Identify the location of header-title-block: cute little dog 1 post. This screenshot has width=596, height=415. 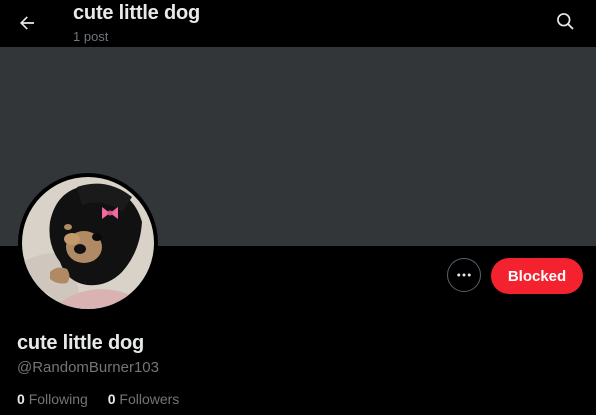
(136, 23).